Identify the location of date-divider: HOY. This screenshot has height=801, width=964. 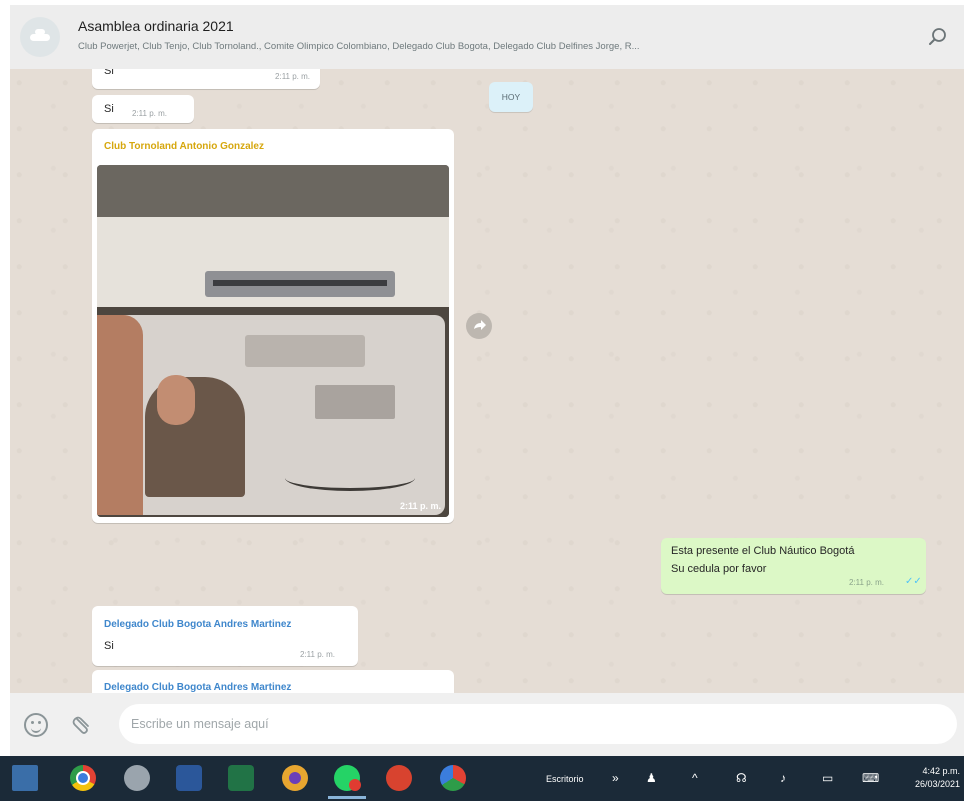
(511, 97).